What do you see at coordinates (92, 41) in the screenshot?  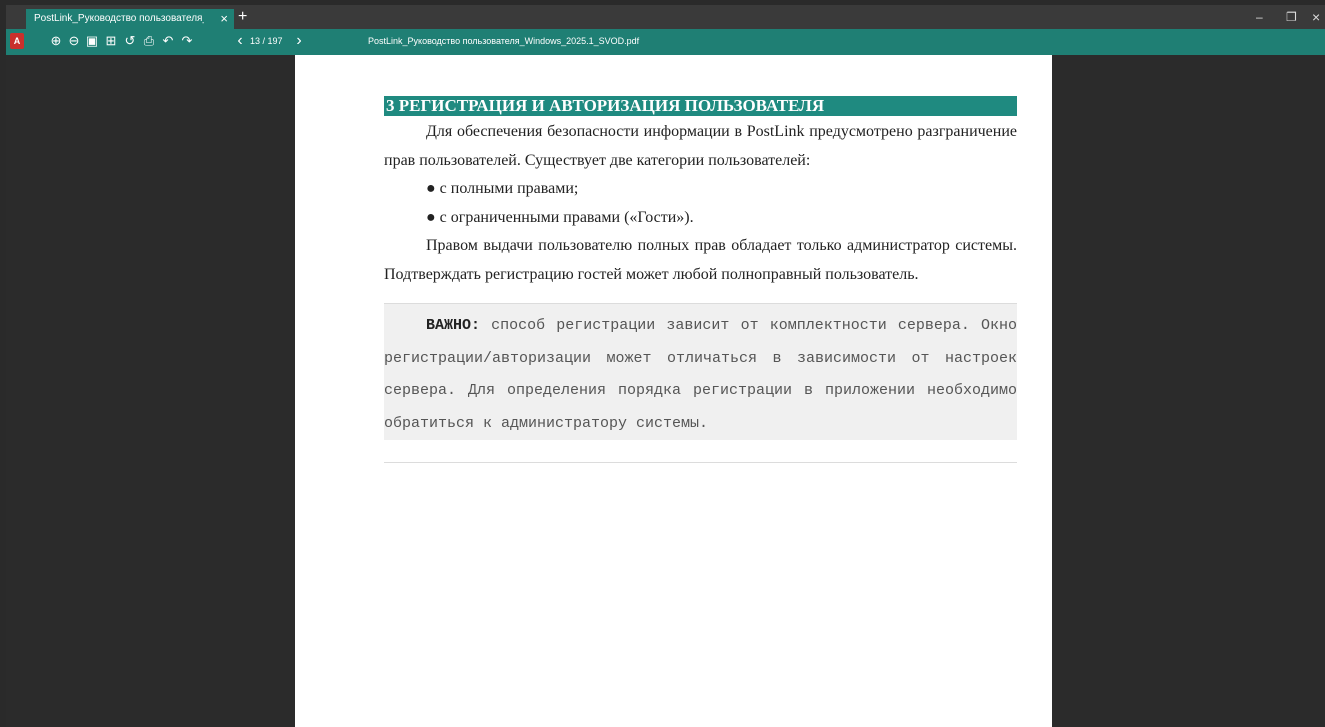 I see `fit-page-icon: ▣` at bounding box center [92, 41].